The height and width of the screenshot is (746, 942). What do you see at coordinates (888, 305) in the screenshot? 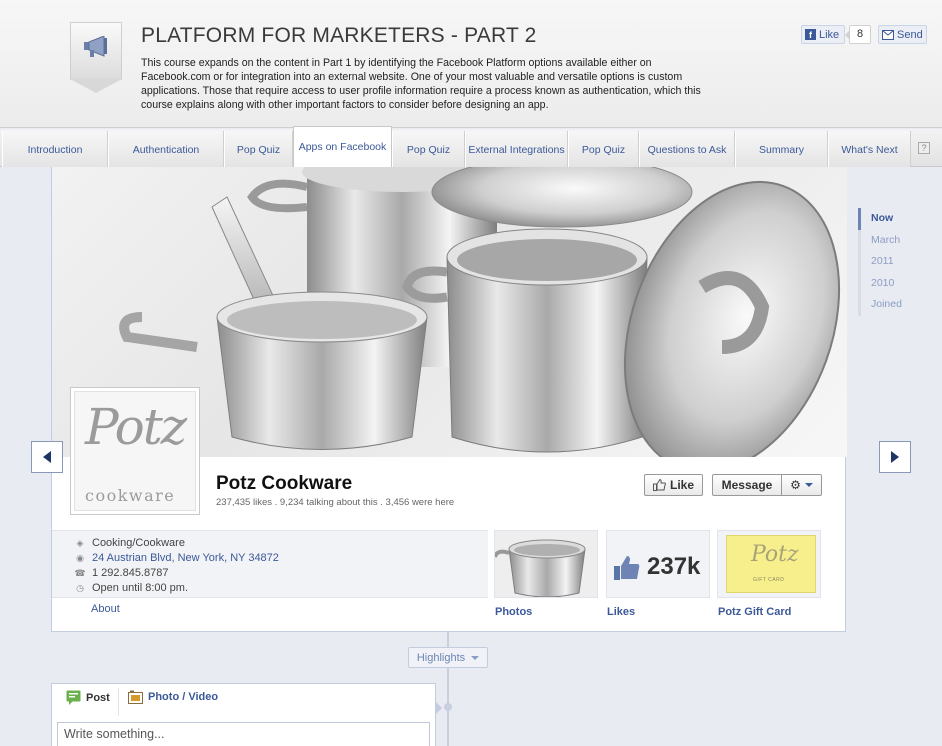
I see `scrubber-item-joined: Joined` at bounding box center [888, 305].